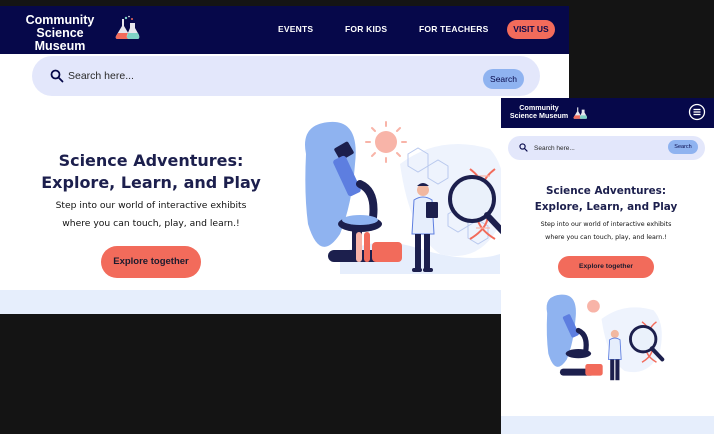  What do you see at coordinates (539, 115) in the screenshot?
I see `mobile-logo-line-2: Science Museum` at bounding box center [539, 115].